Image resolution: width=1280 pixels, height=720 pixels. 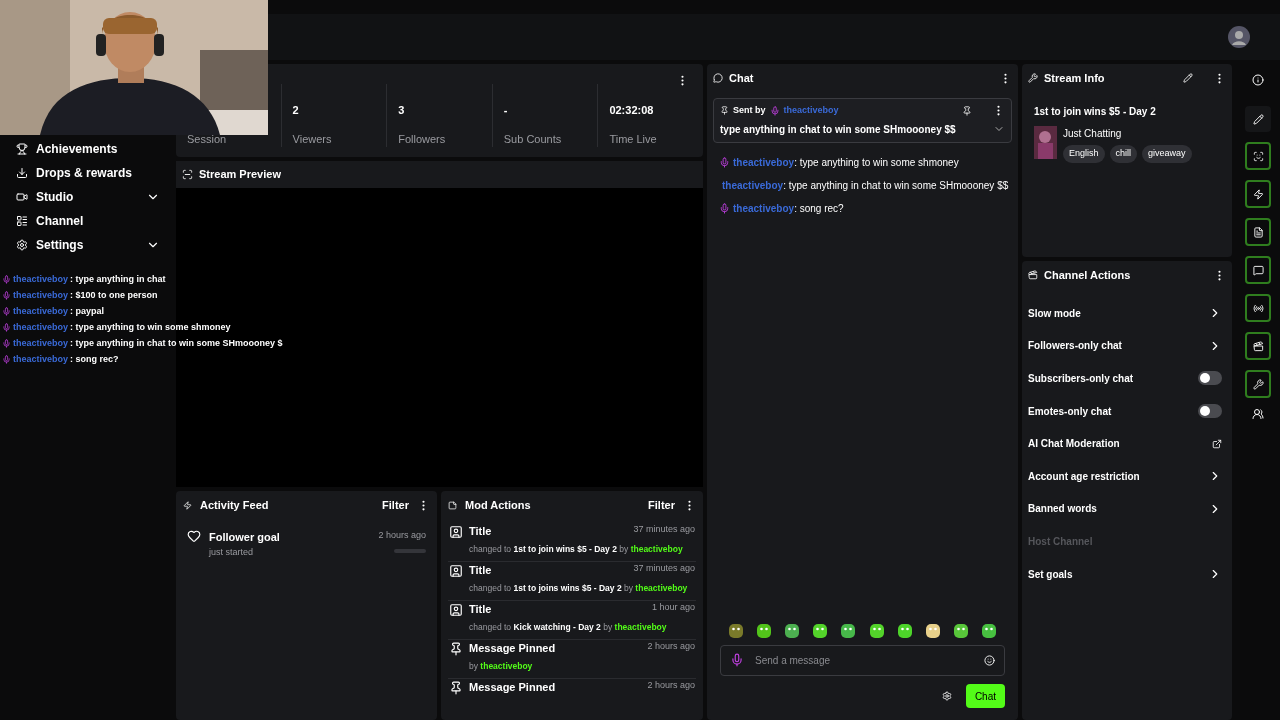 I want to click on chat-icon, so click(x=1258, y=270).